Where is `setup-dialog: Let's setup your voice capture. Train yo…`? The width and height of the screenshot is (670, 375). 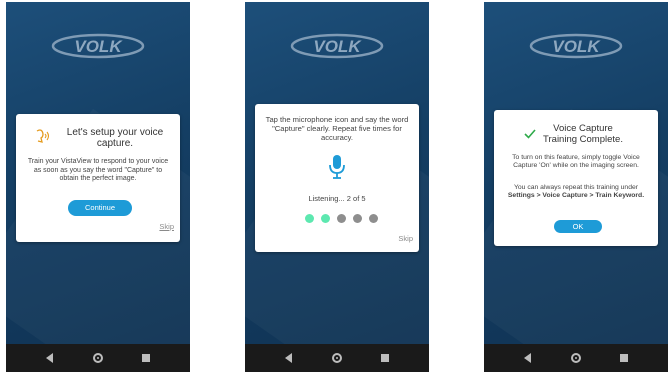
setup-dialog: Let's setup your voice capture. Train yo… is located at coordinates (98, 178).